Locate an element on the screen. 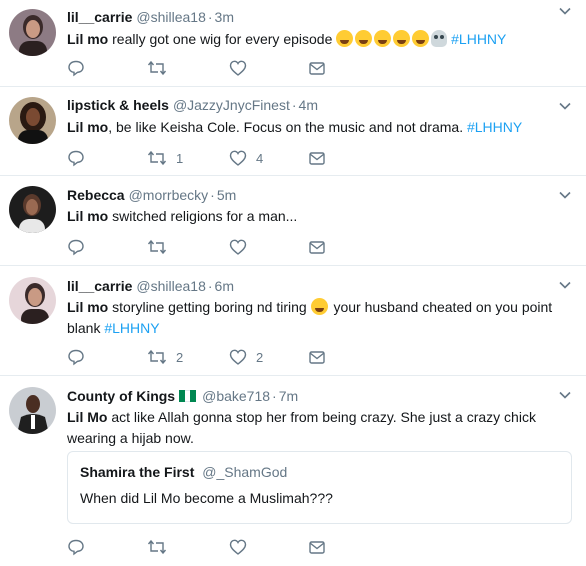 The width and height of the screenshot is (586, 566). tweet-text-bold: Lil Mo is located at coordinates (87, 417).